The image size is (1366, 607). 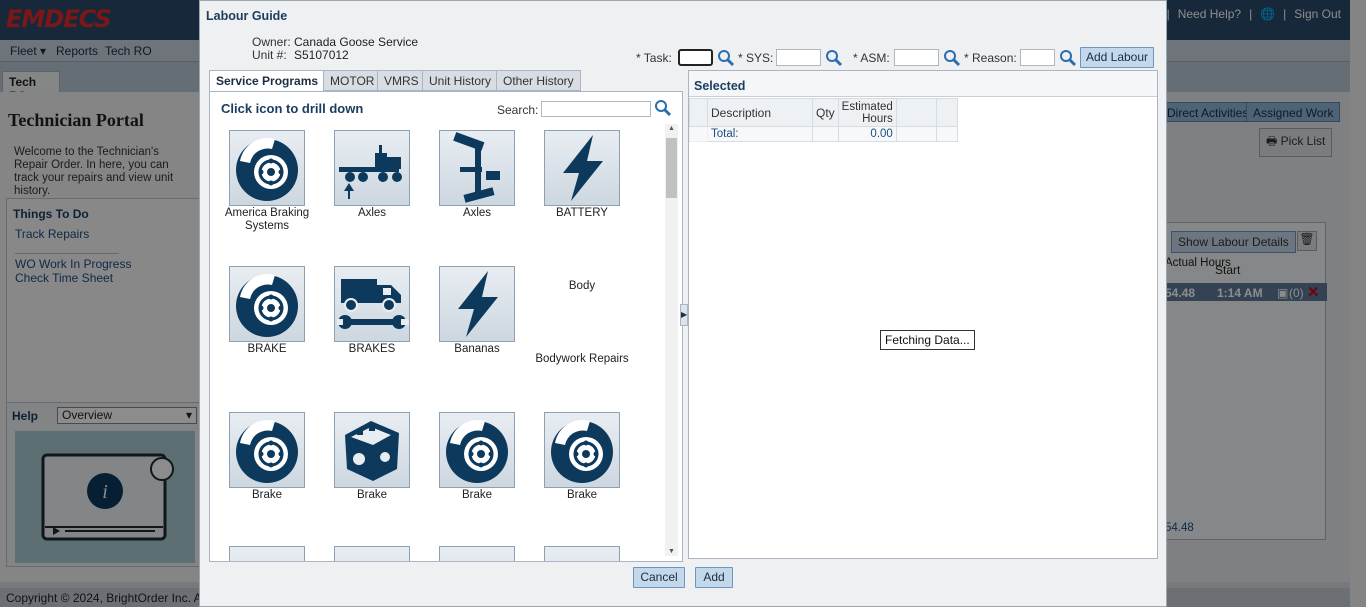 I want to click on tile-brake-3: Brake, so click(x=367, y=467).